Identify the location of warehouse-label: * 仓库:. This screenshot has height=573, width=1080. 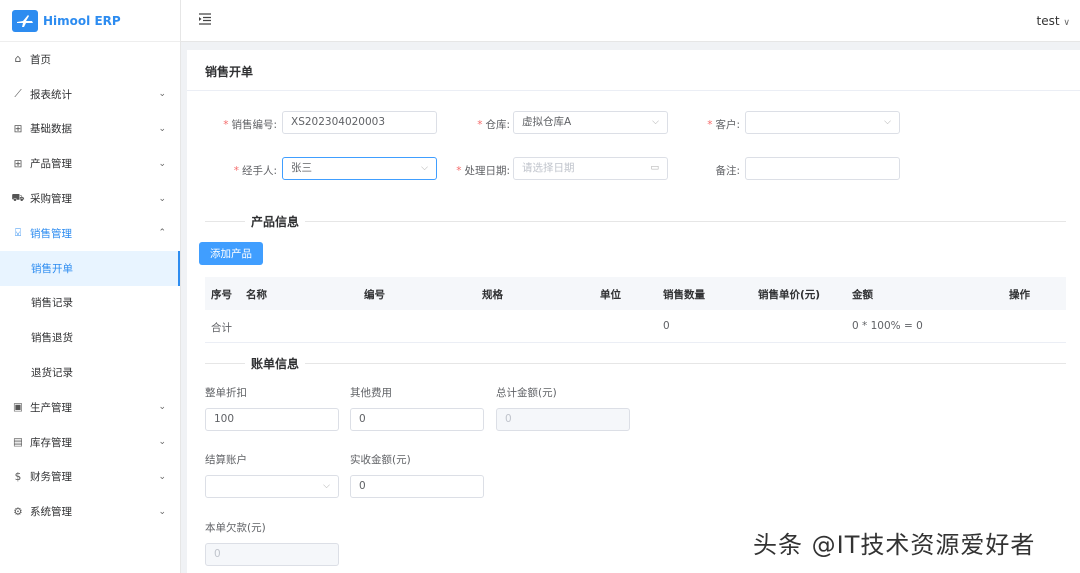
(493, 125).